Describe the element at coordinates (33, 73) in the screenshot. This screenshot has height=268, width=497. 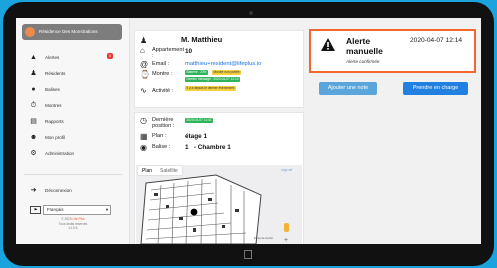
I see `users-icon: ♟` at that location.